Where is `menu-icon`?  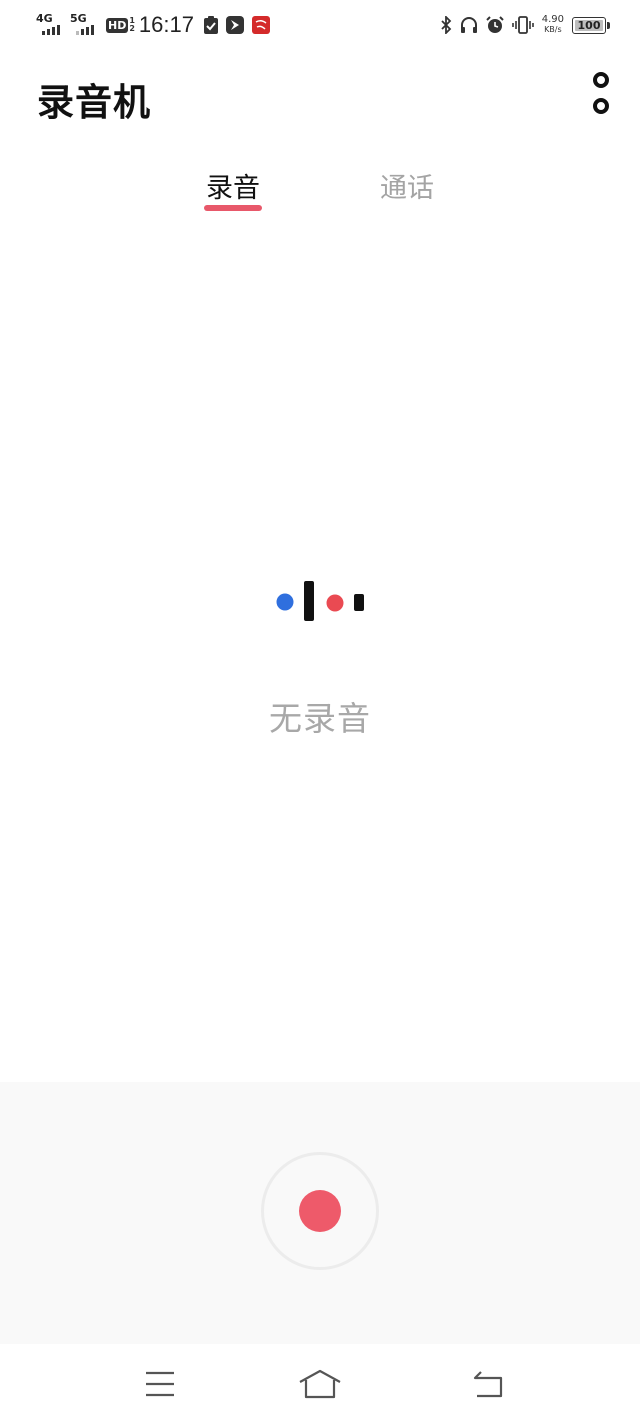 menu-icon is located at coordinates (160, 1384).